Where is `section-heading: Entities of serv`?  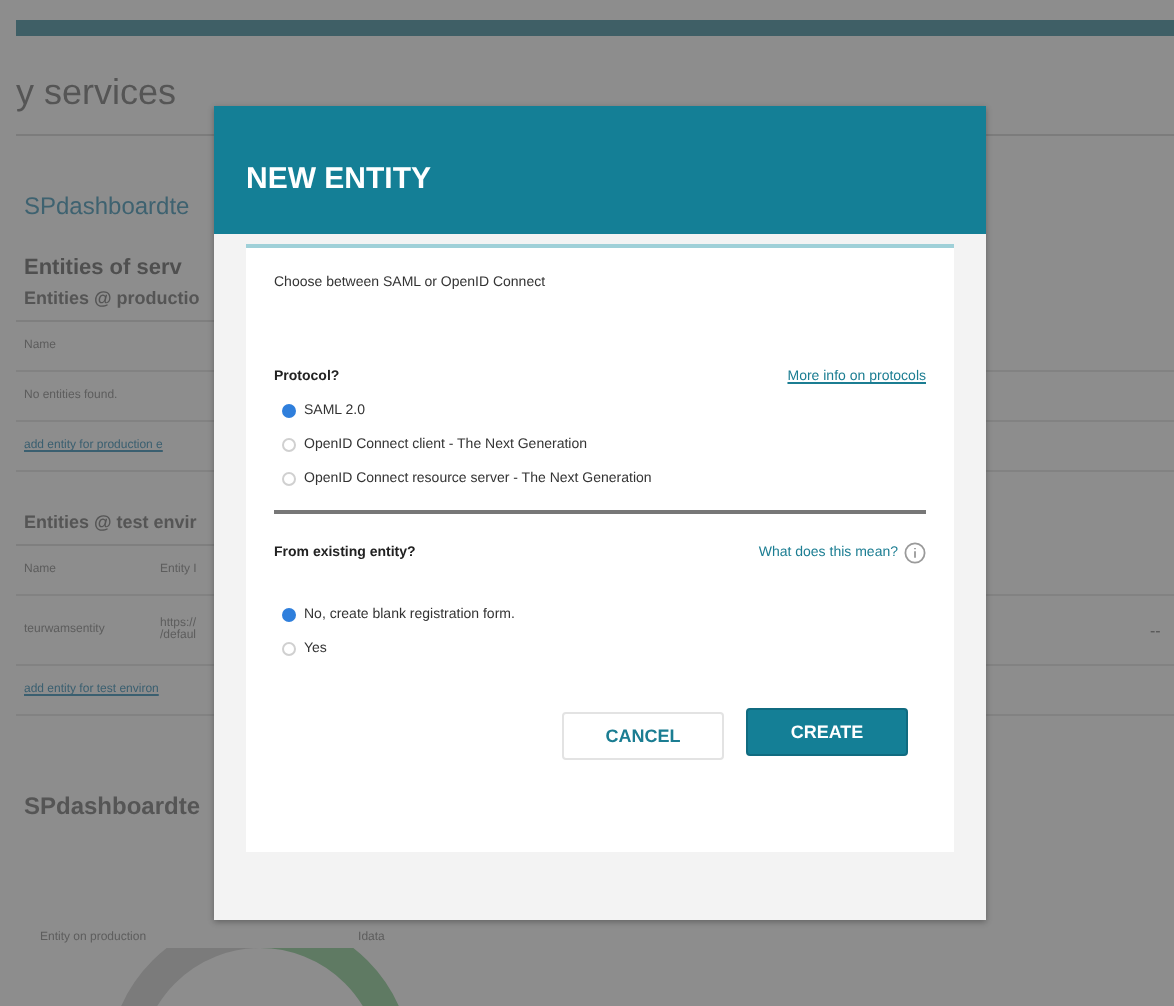 section-heading: Entities of serv is located at coordinates (102, 268).